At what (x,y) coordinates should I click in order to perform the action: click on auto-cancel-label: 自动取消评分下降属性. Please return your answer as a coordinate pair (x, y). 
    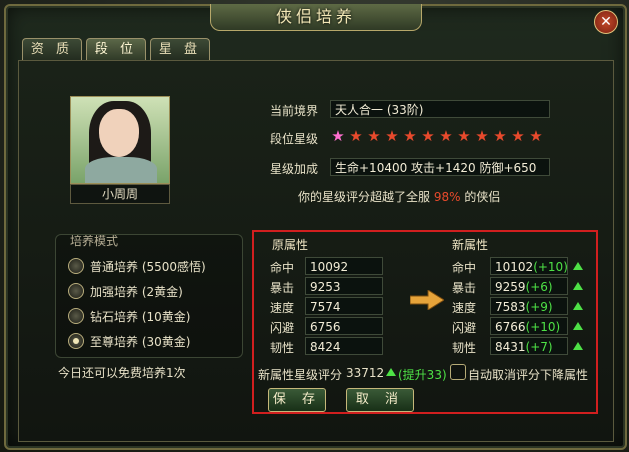
    Looking at the image, I should click on (528, 375).